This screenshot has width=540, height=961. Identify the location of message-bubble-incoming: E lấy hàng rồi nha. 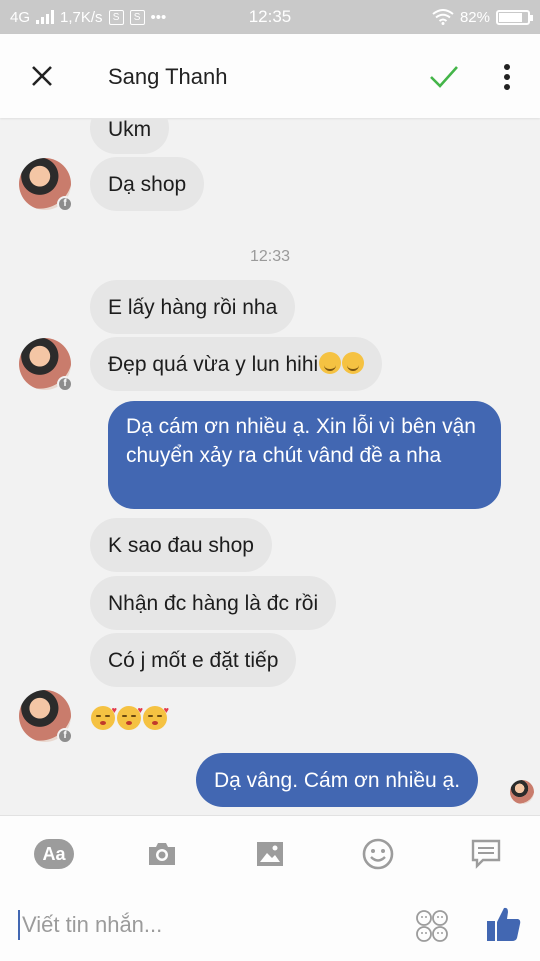
(193, 307).